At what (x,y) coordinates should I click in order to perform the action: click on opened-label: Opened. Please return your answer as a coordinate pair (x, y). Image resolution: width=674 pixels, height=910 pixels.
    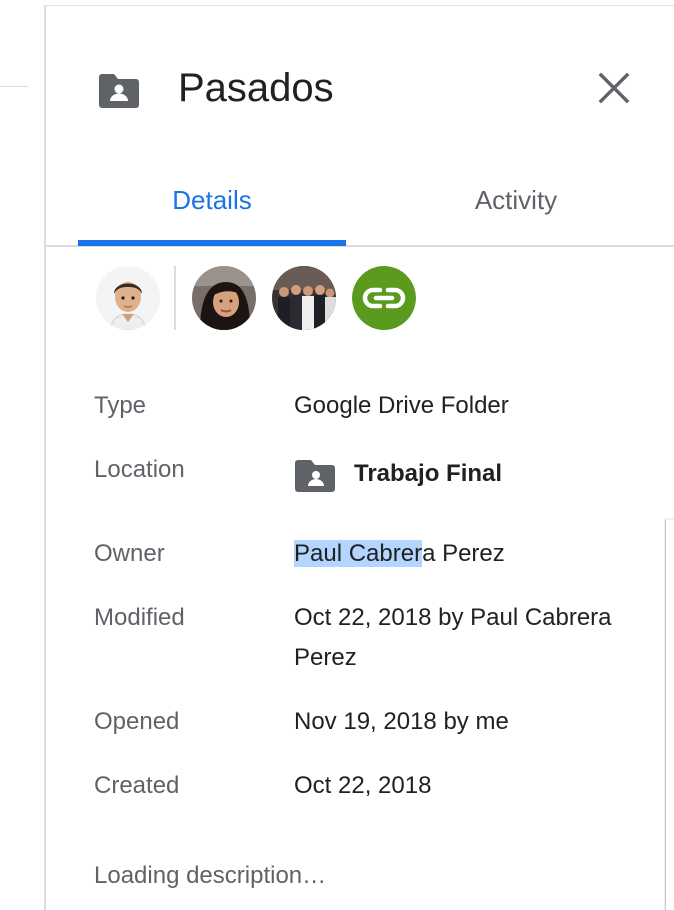
    Looking at the image, I should click on (137, 721).